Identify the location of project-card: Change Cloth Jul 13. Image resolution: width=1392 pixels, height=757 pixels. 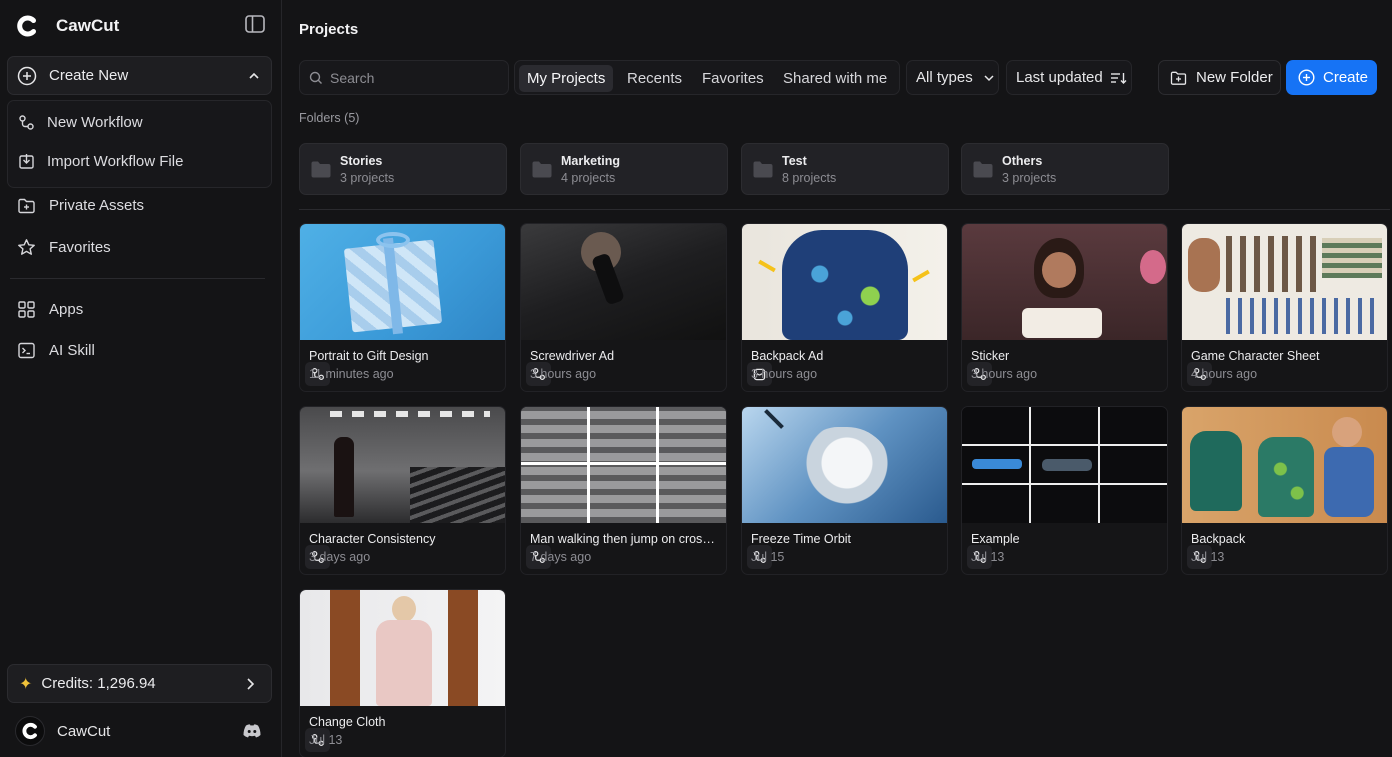
(402, 673).